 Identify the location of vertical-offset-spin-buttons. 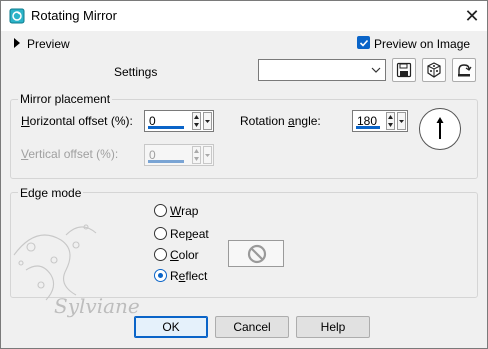
(202, 155).